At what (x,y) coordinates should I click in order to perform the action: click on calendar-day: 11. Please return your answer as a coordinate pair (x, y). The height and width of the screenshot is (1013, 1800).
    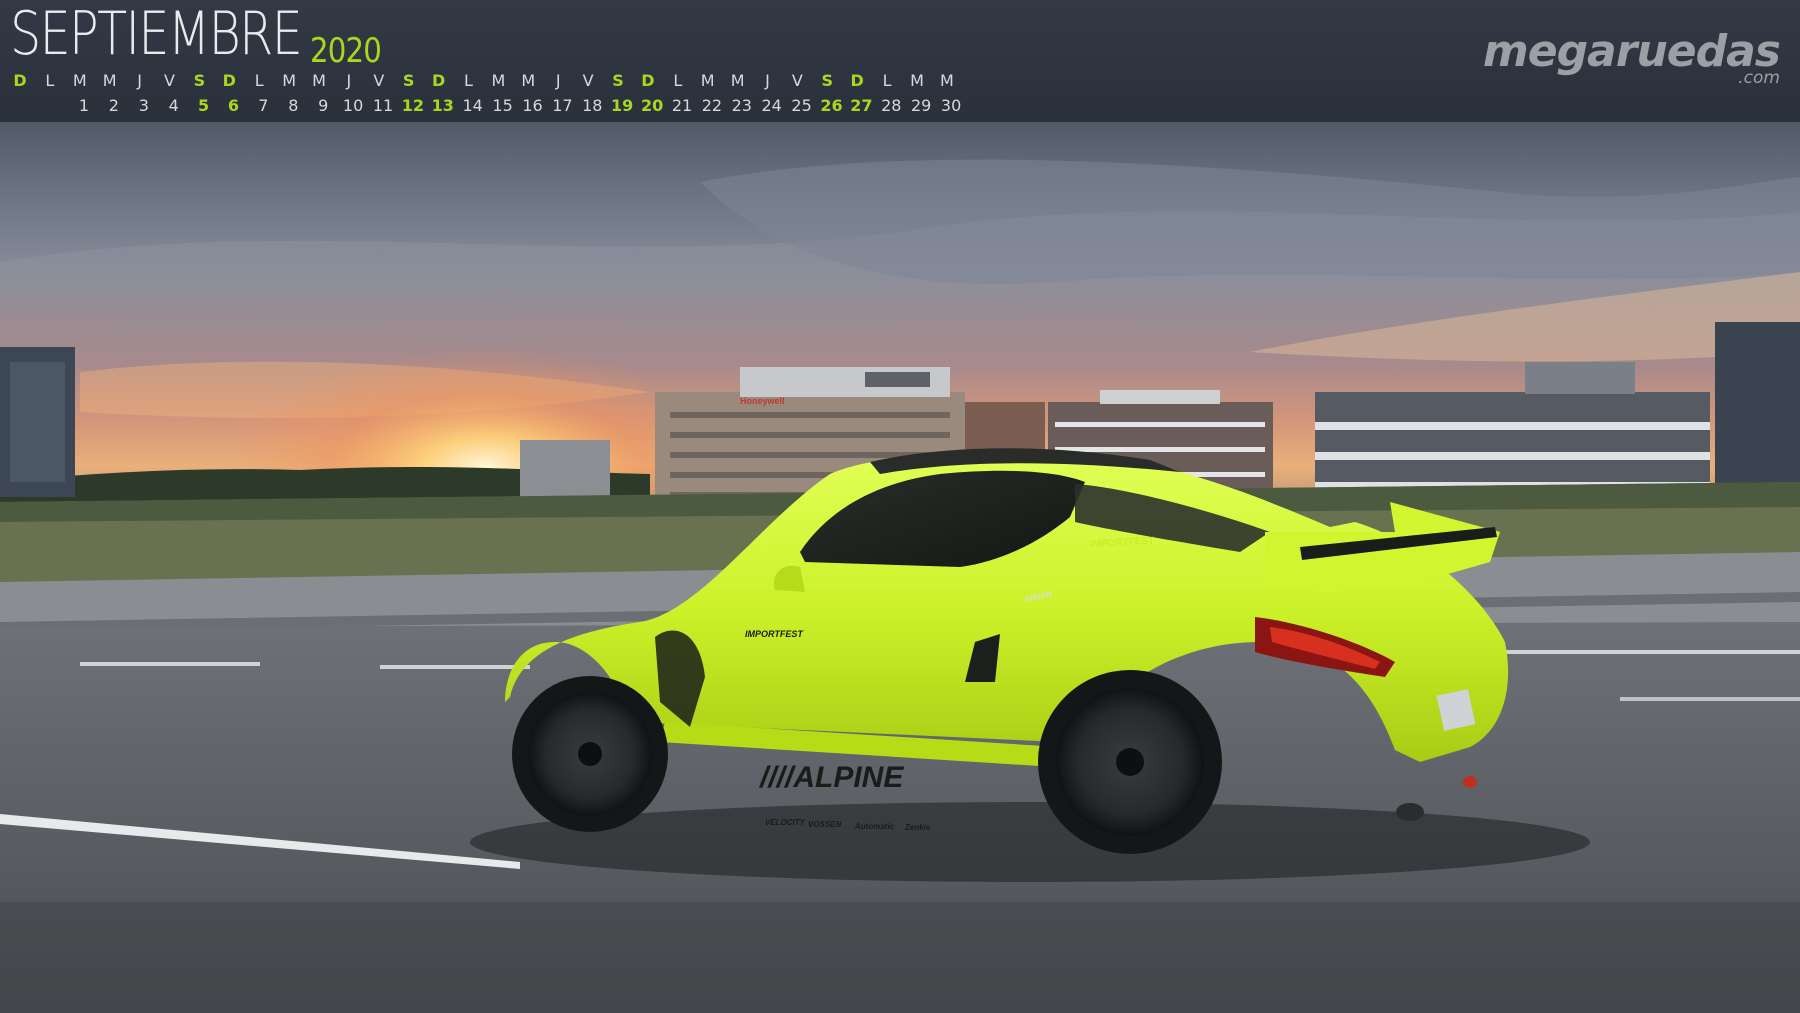
    Looking at the image, I should click on (383, 105).